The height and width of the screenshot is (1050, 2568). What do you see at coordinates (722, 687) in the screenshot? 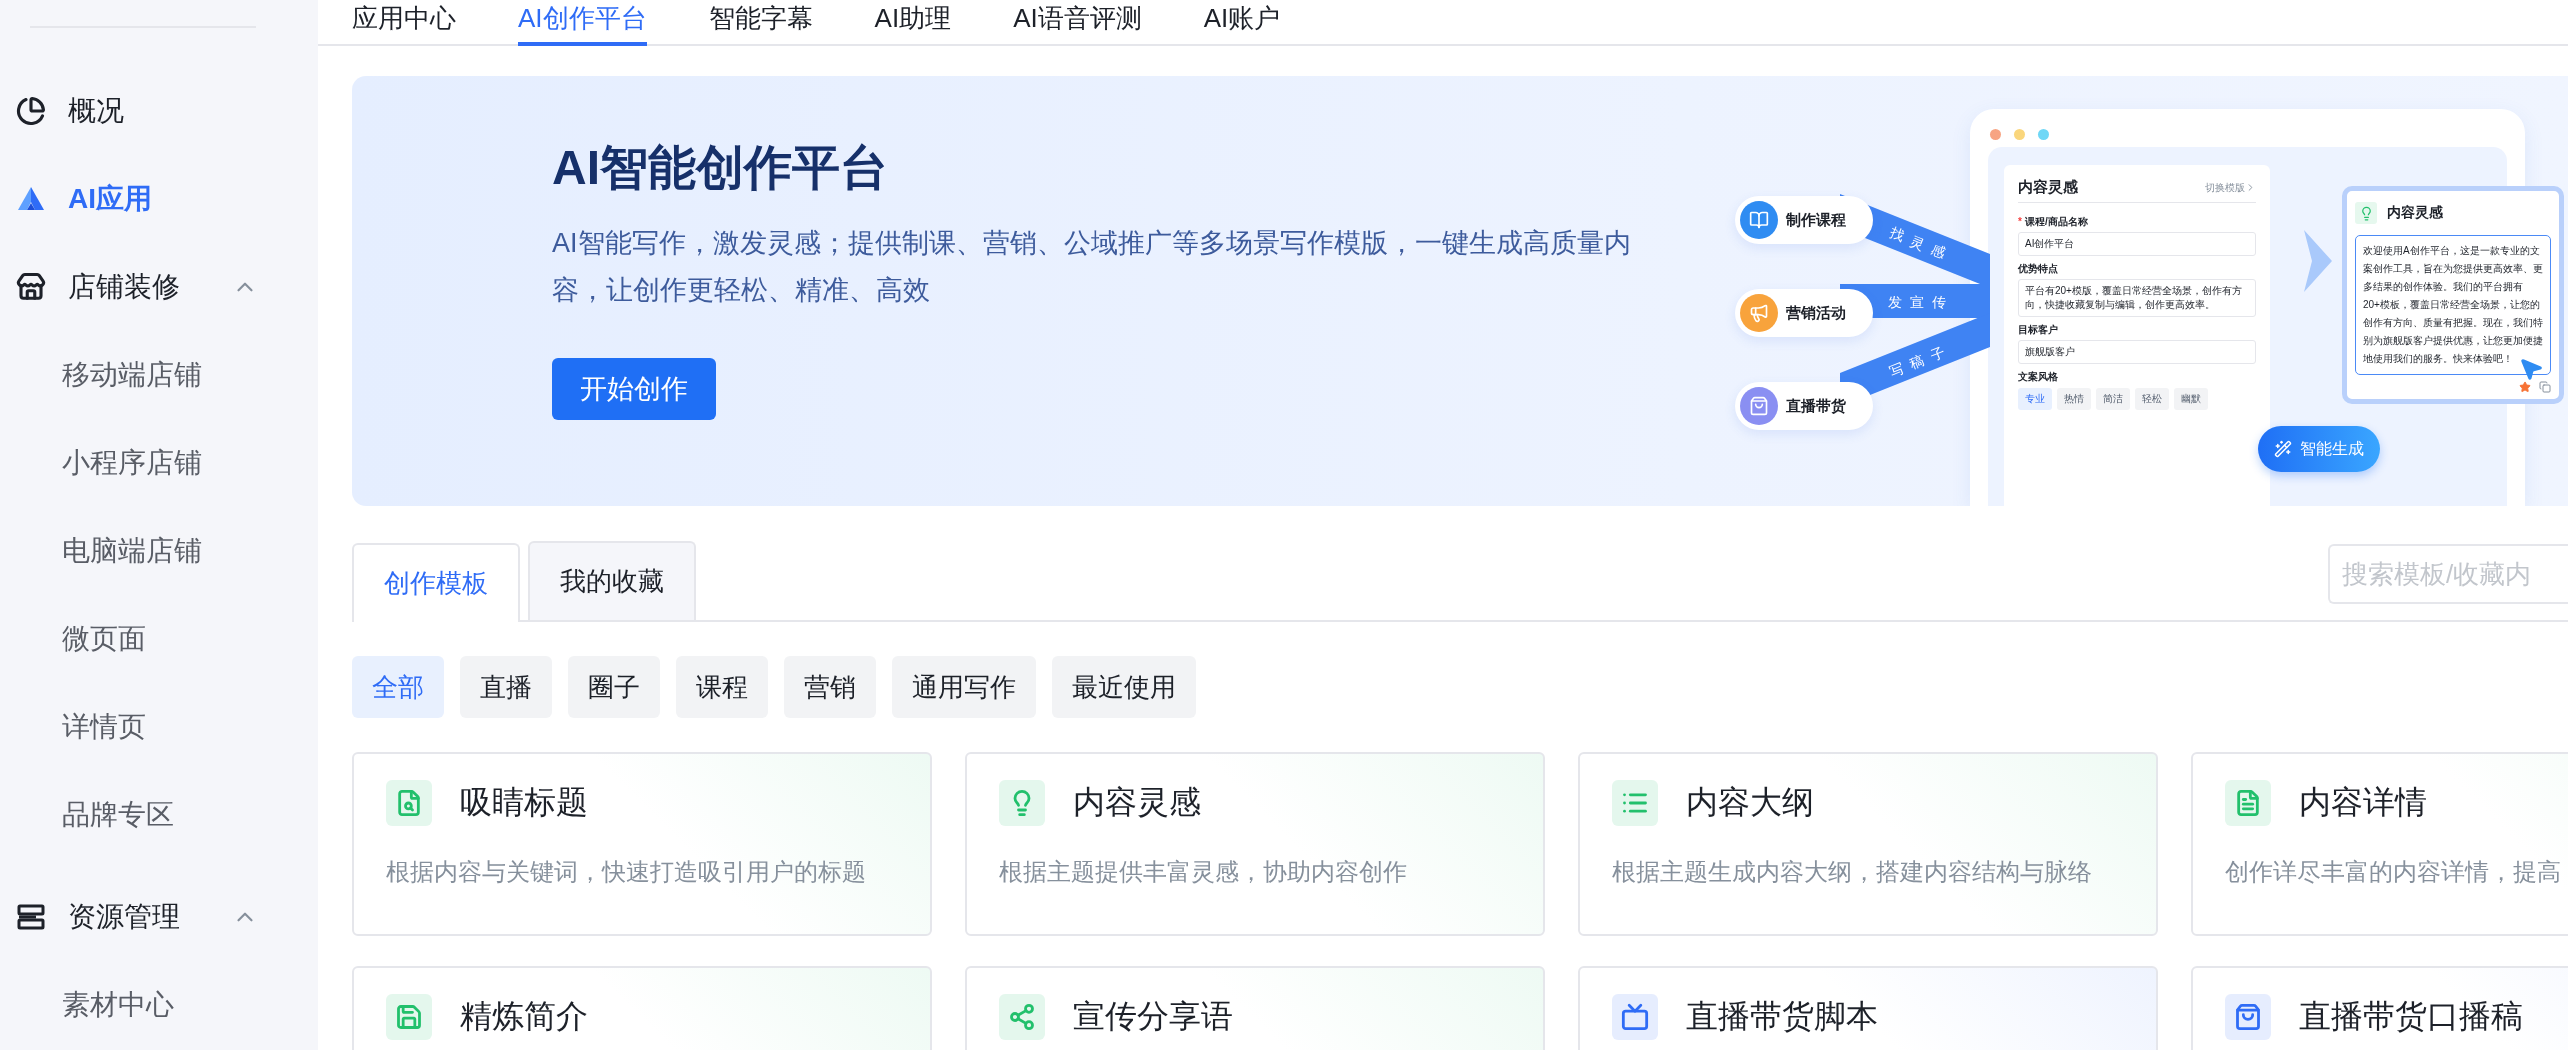
I see `filter-chip: 课程` at bounding box center [722, 687].